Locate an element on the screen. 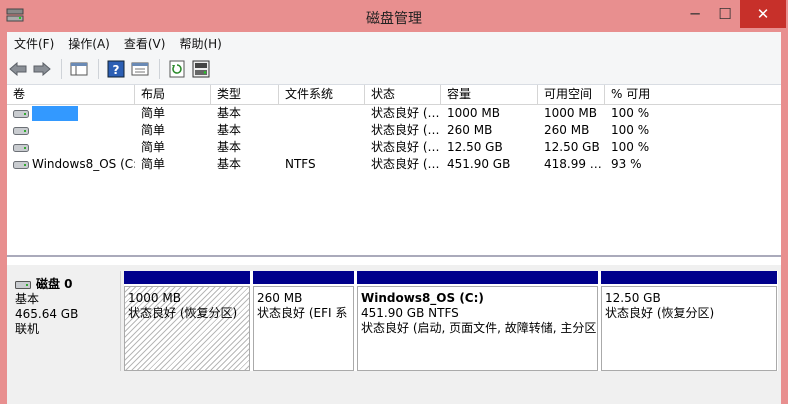 The height and width of the screenshot is (404, 788). disk-type: 基本 is located at coordinates (27, 299).